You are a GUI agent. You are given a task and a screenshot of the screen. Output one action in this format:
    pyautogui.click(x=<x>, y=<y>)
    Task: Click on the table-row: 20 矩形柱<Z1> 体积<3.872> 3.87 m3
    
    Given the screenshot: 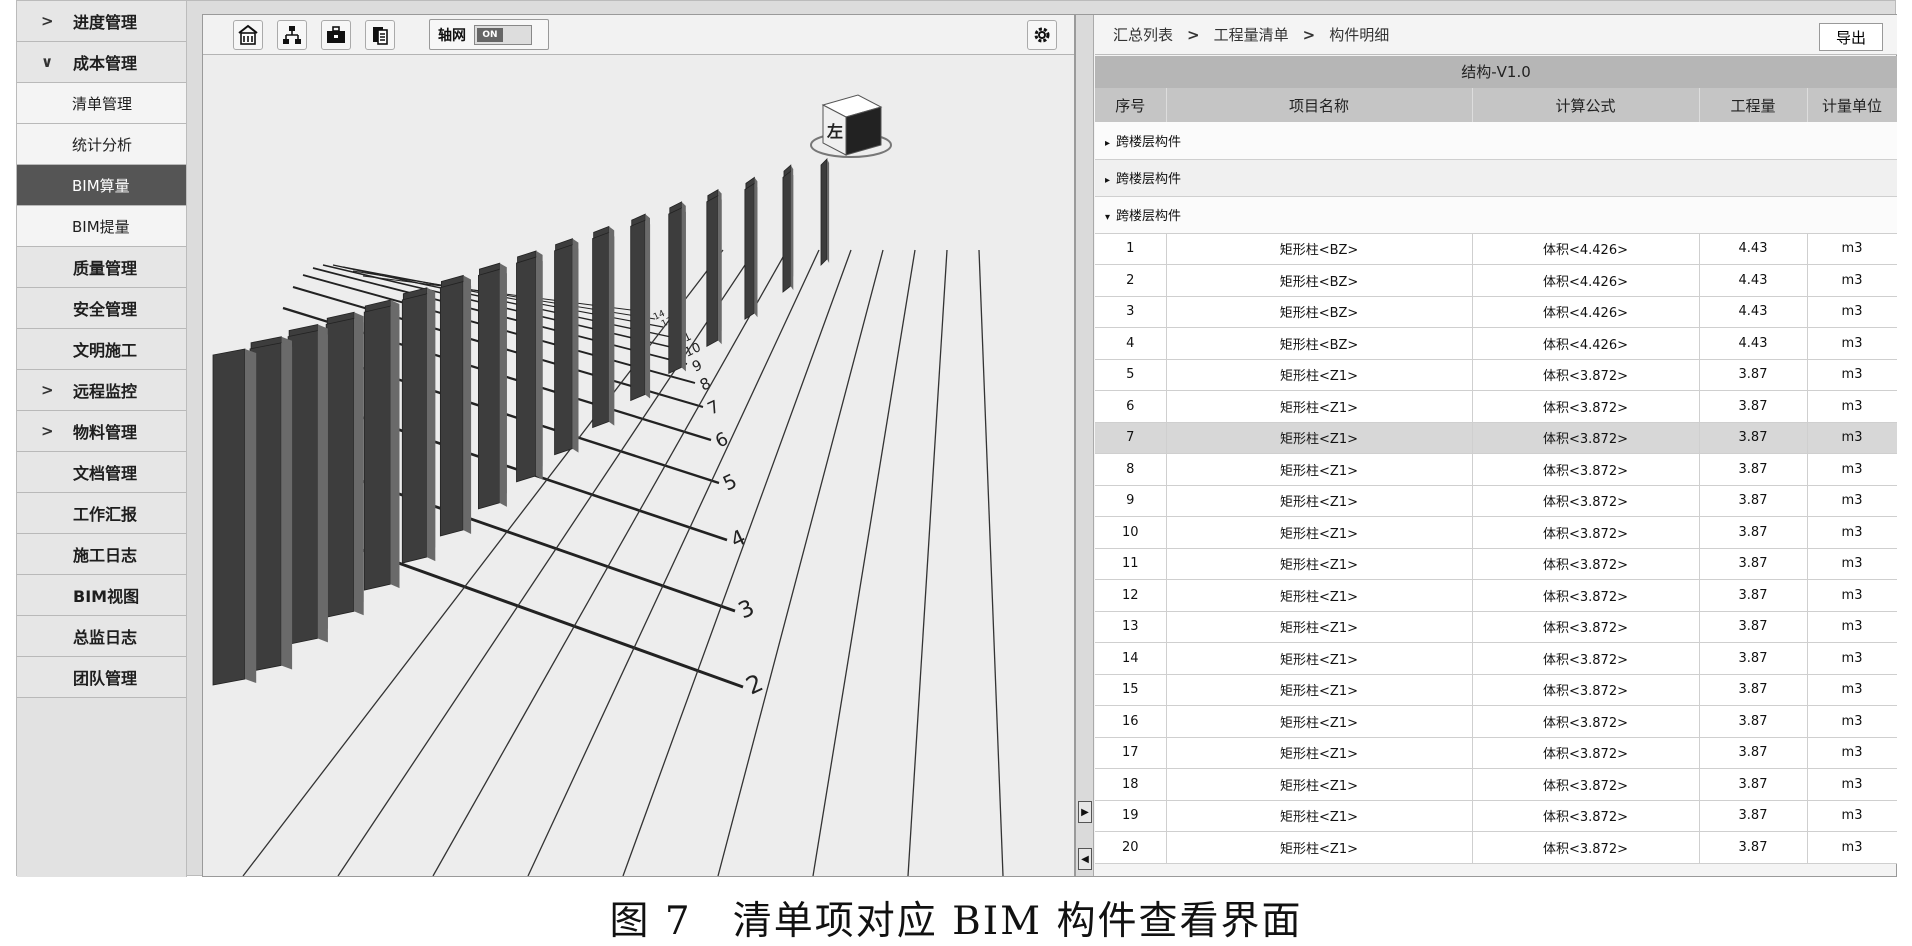 What is the action you would take?
    pyautogui.click(x=1496, y=847)
    